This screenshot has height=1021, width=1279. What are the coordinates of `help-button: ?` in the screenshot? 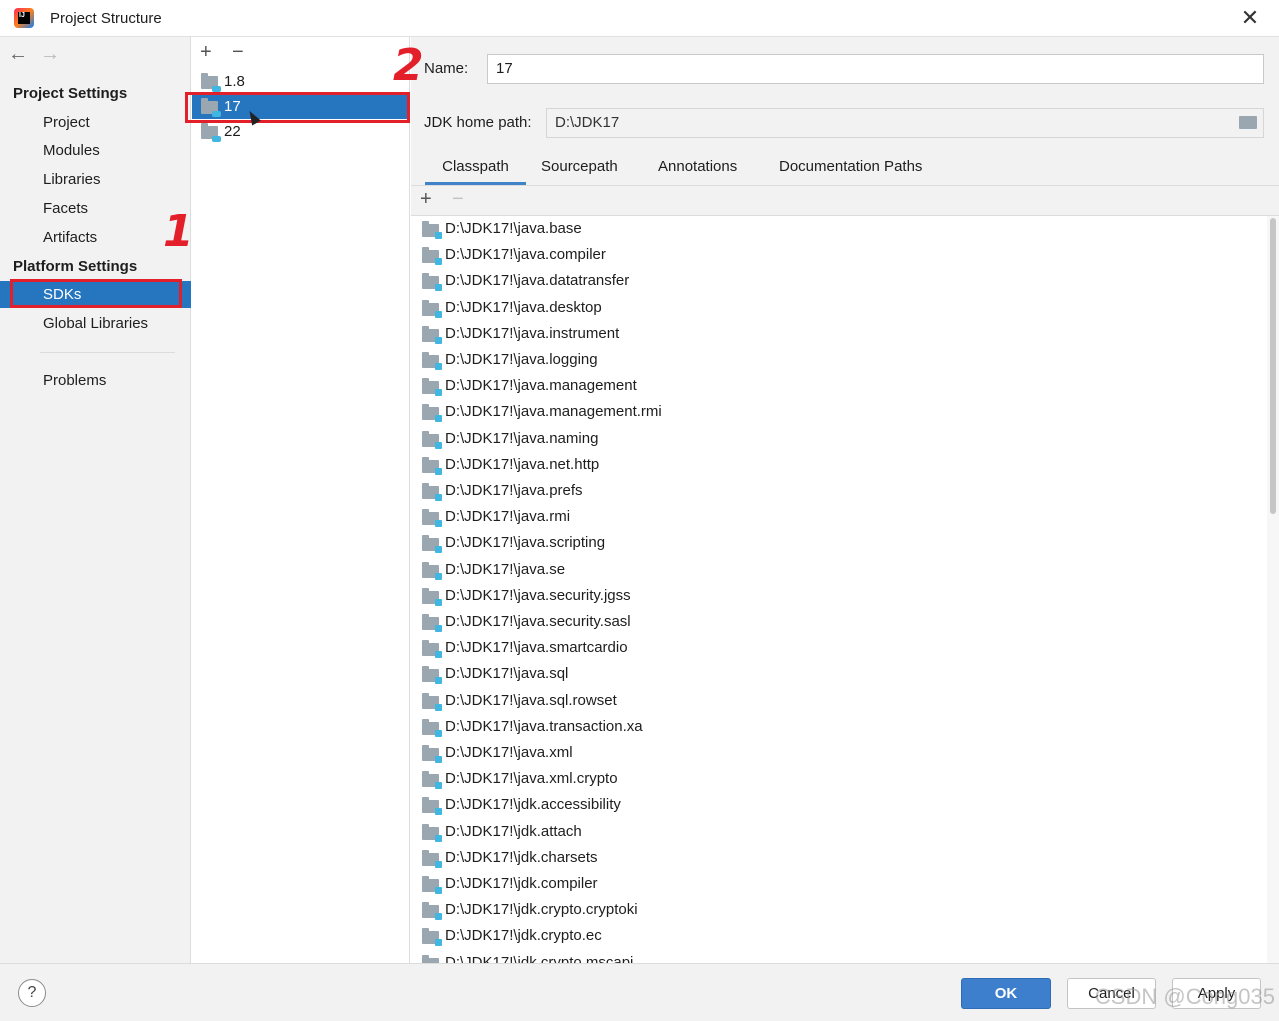 It's located at (32, 993).